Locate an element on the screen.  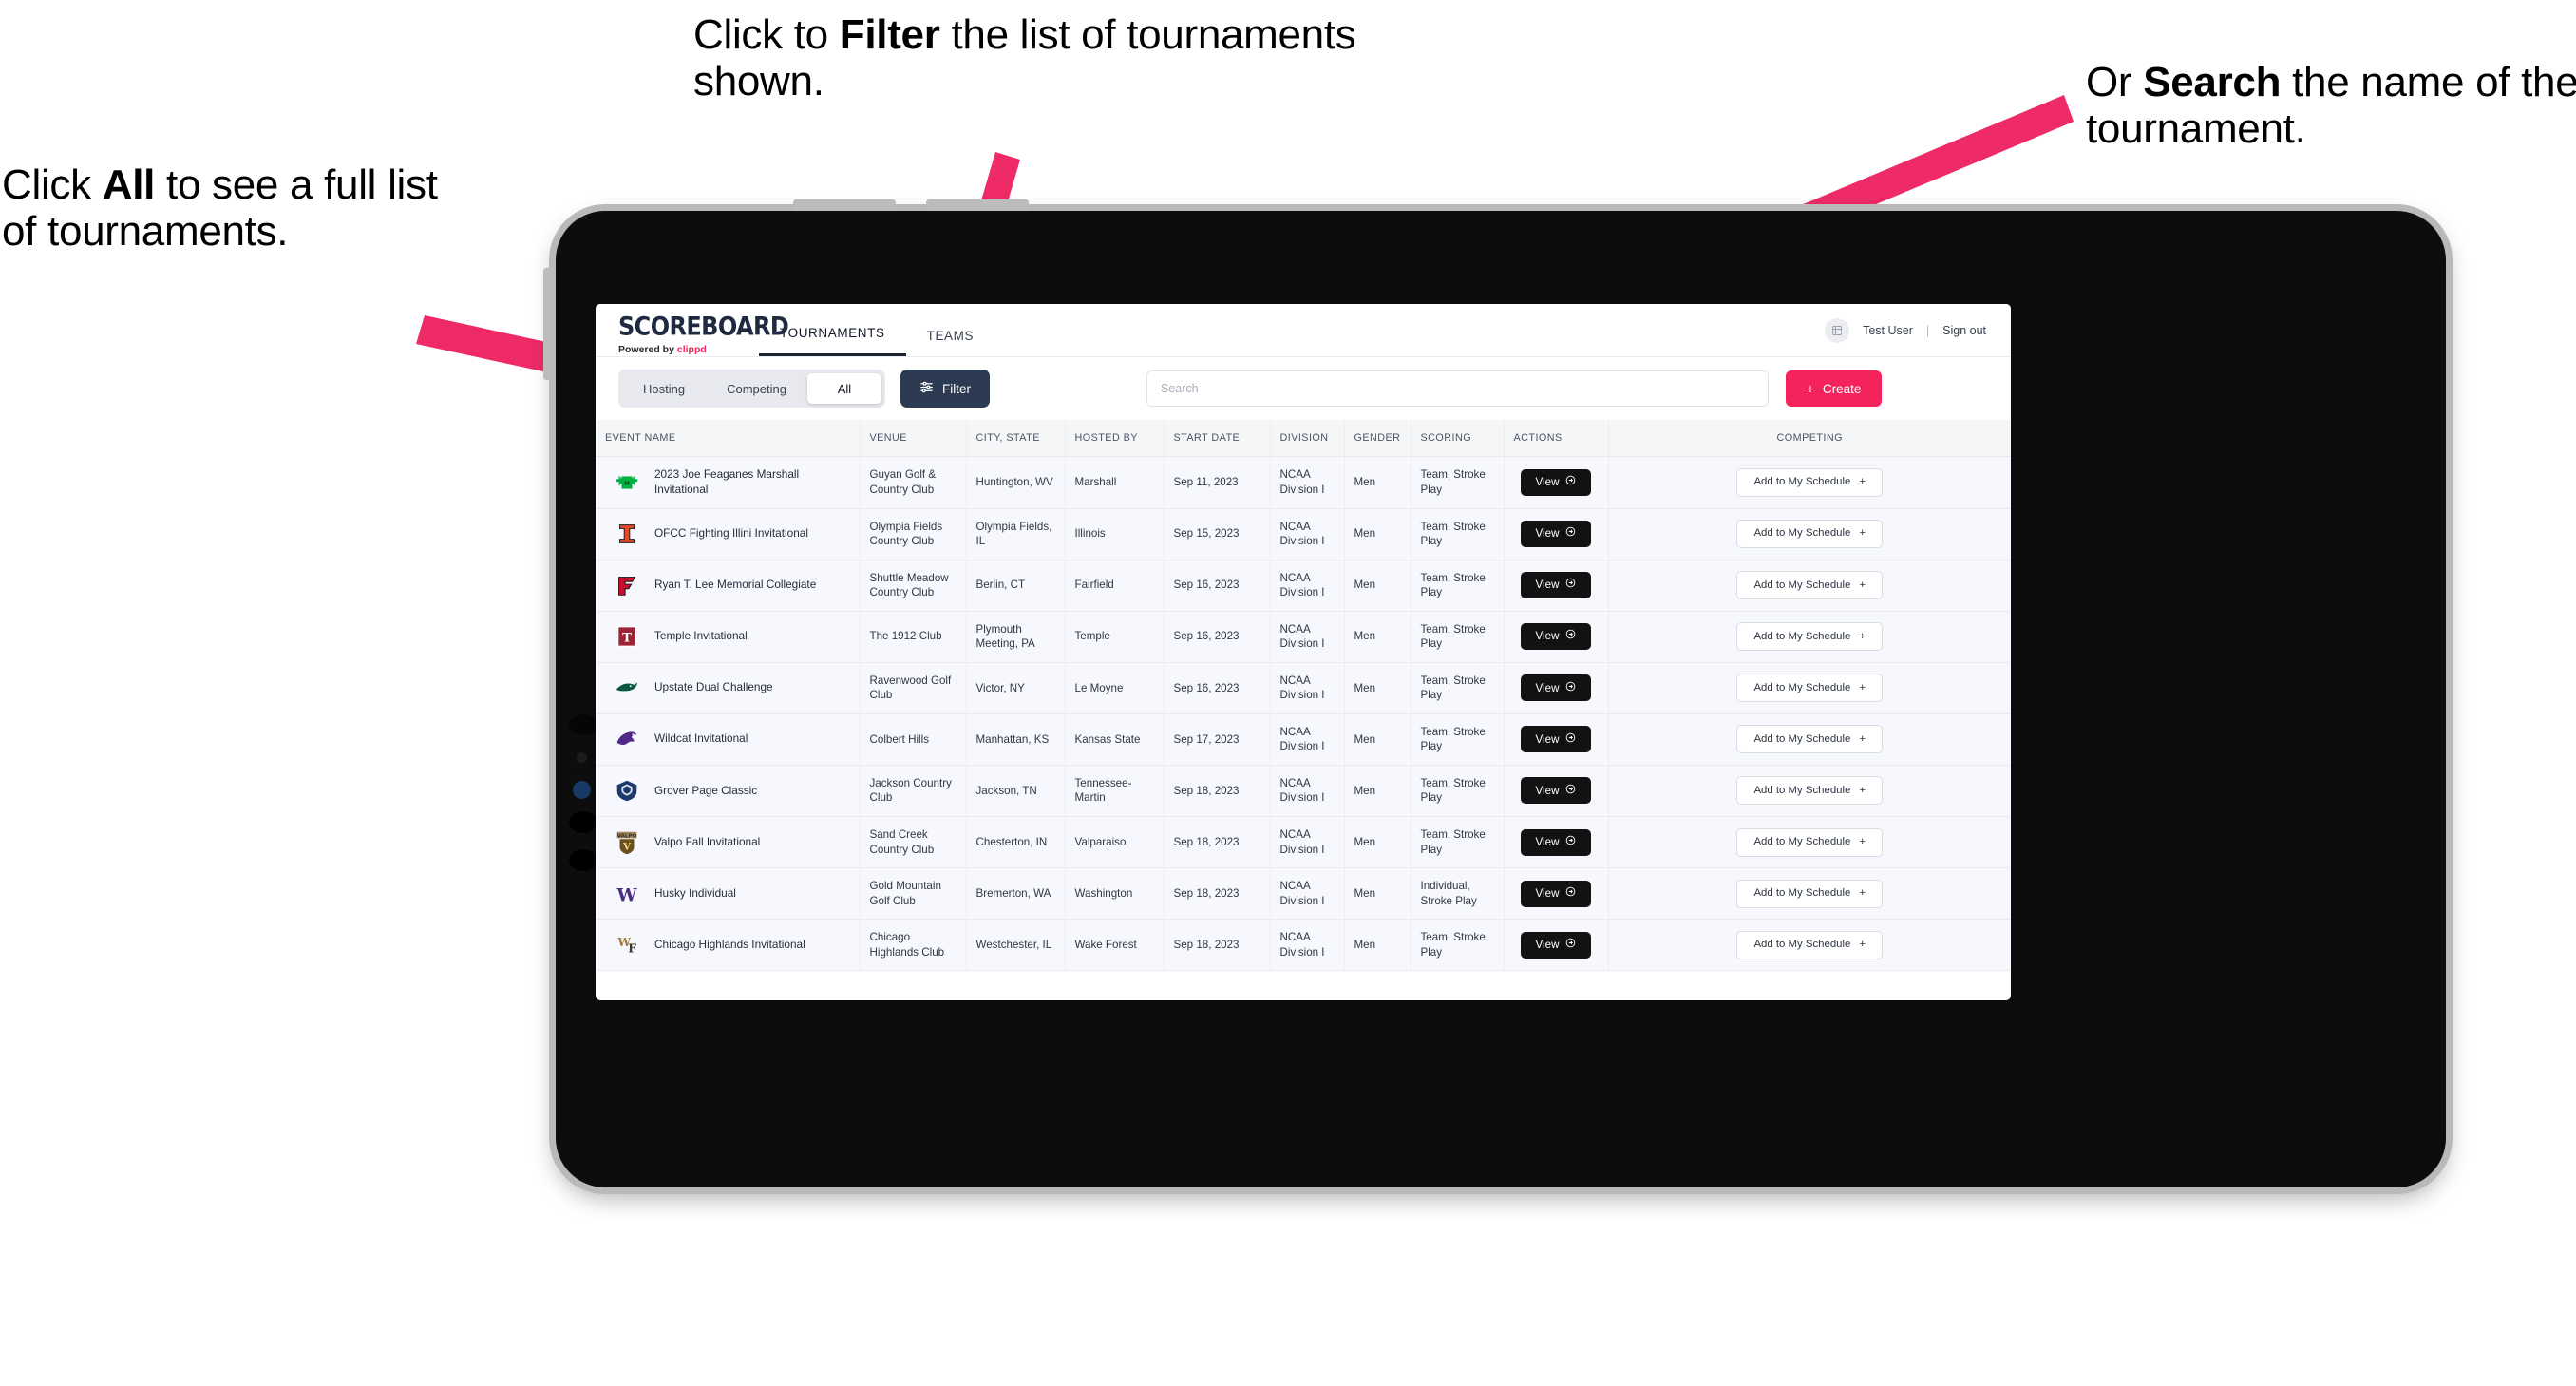
cell-event-name: VALPO V Valpo Fall Invitational is located at coordinates (728, 842).